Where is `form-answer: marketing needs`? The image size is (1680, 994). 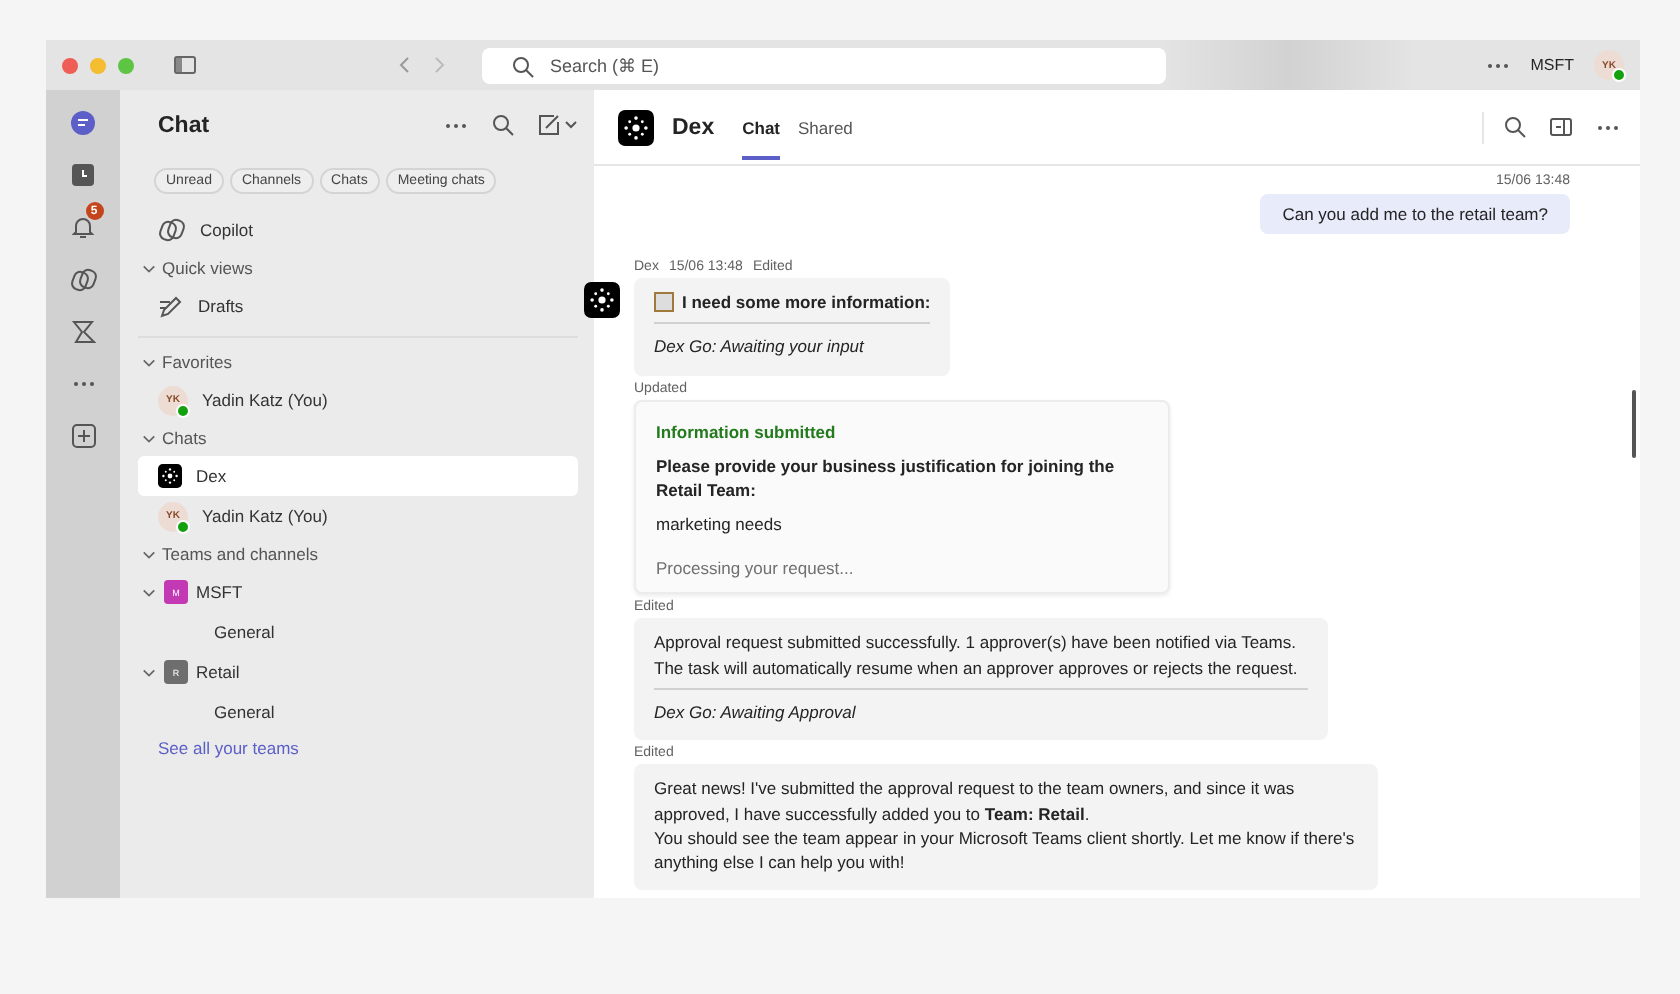 form-answer: marketing needs is located at coordinates (720, 524).